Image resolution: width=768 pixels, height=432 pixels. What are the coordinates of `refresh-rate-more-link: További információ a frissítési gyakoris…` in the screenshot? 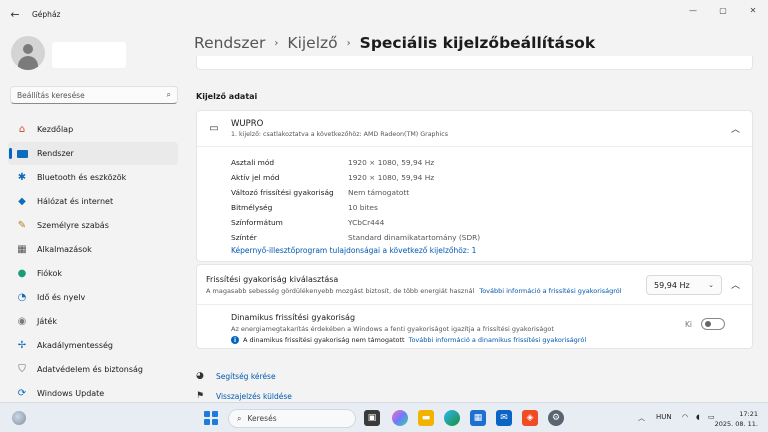 It's located at (550, 291).